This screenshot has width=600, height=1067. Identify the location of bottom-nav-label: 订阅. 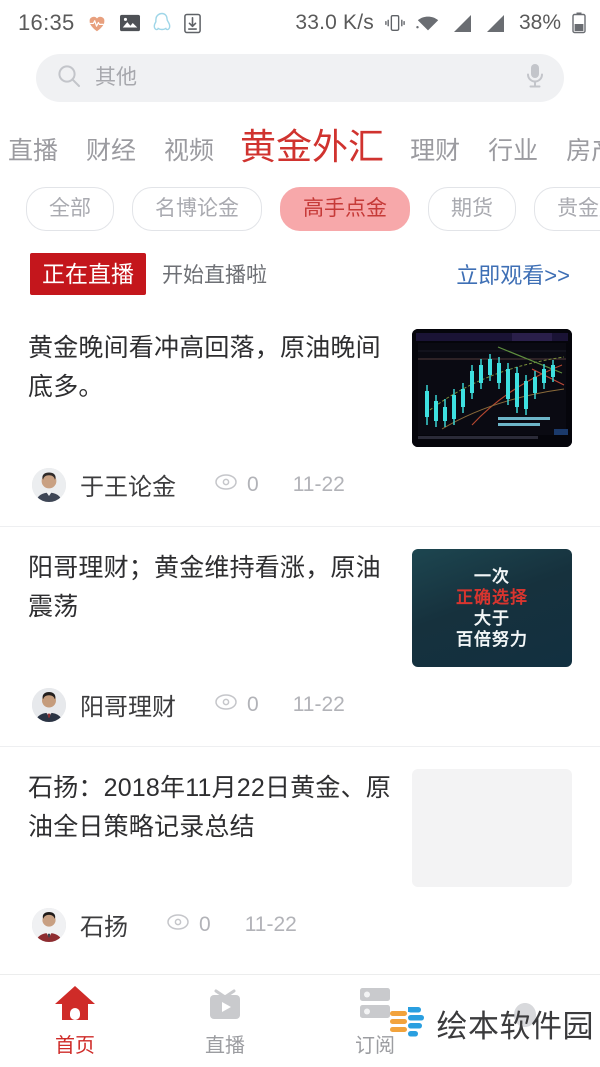
(375, 1046).